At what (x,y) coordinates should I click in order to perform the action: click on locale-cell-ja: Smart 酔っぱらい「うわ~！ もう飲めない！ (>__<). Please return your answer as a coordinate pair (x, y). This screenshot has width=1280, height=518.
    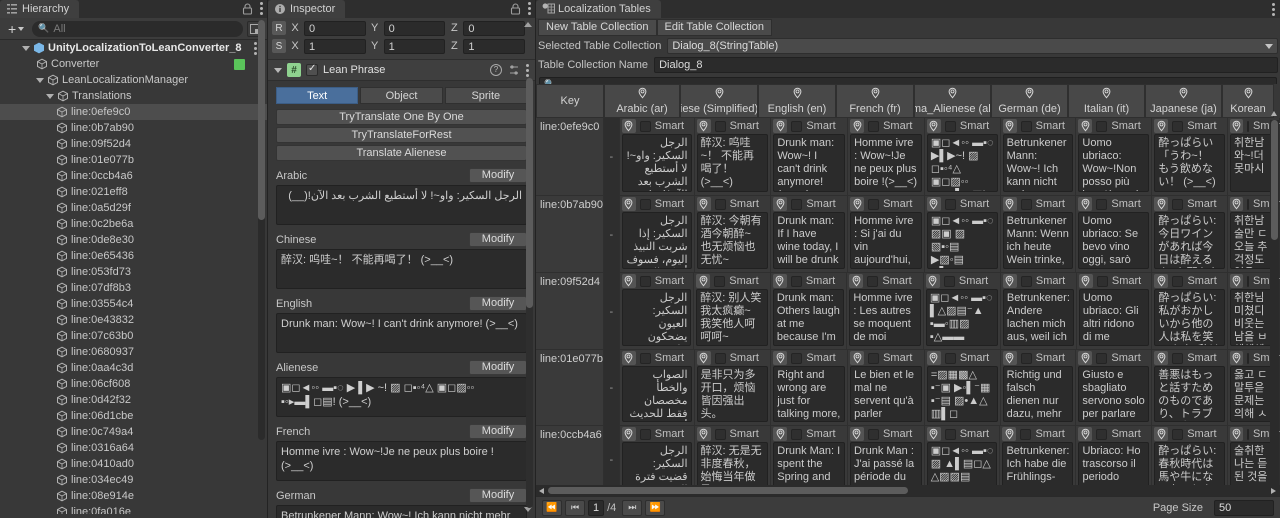
    Looking at the image, I should click on (1190, 156).